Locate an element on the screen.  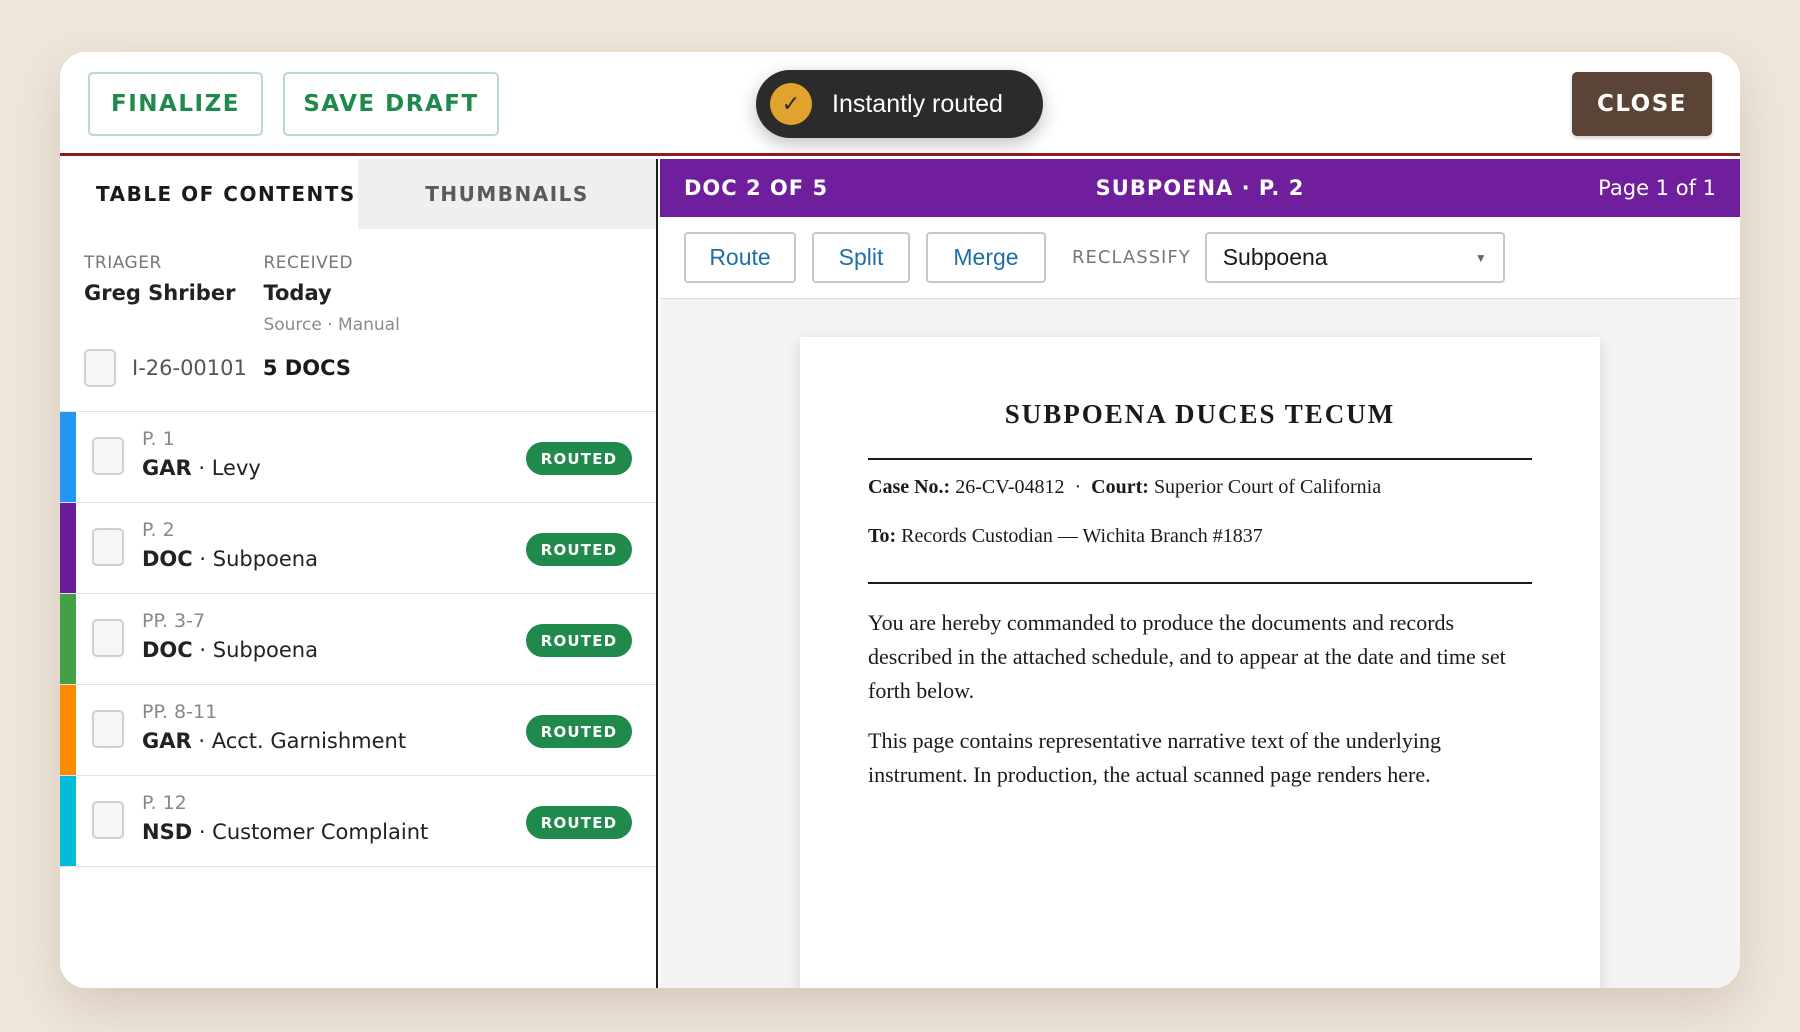
received-value: Today is located at coordinates (297, 293).